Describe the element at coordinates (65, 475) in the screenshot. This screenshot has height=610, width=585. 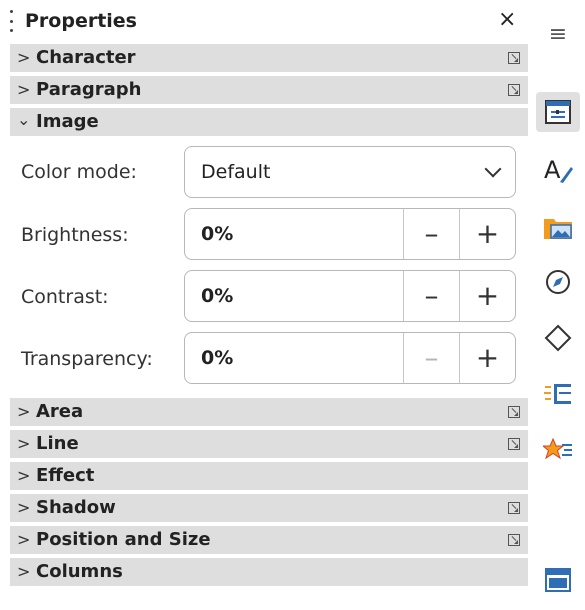
I see `section-label: Effect` at that location.